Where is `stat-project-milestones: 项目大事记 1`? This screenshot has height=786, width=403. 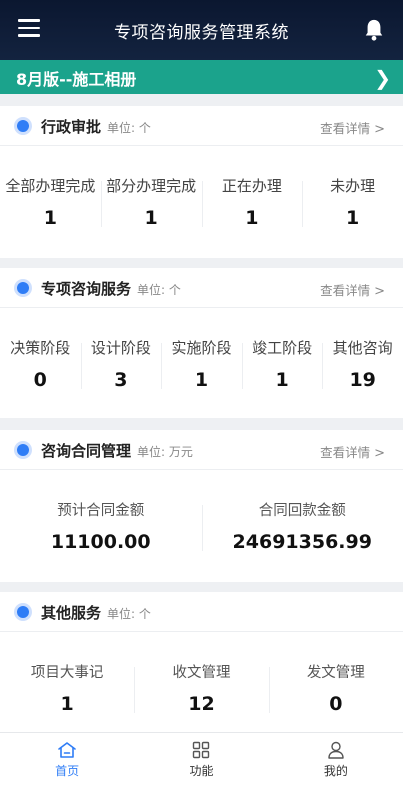 stat-project-milestones: 项目大事记 1 is located at coordinates (67, 688).